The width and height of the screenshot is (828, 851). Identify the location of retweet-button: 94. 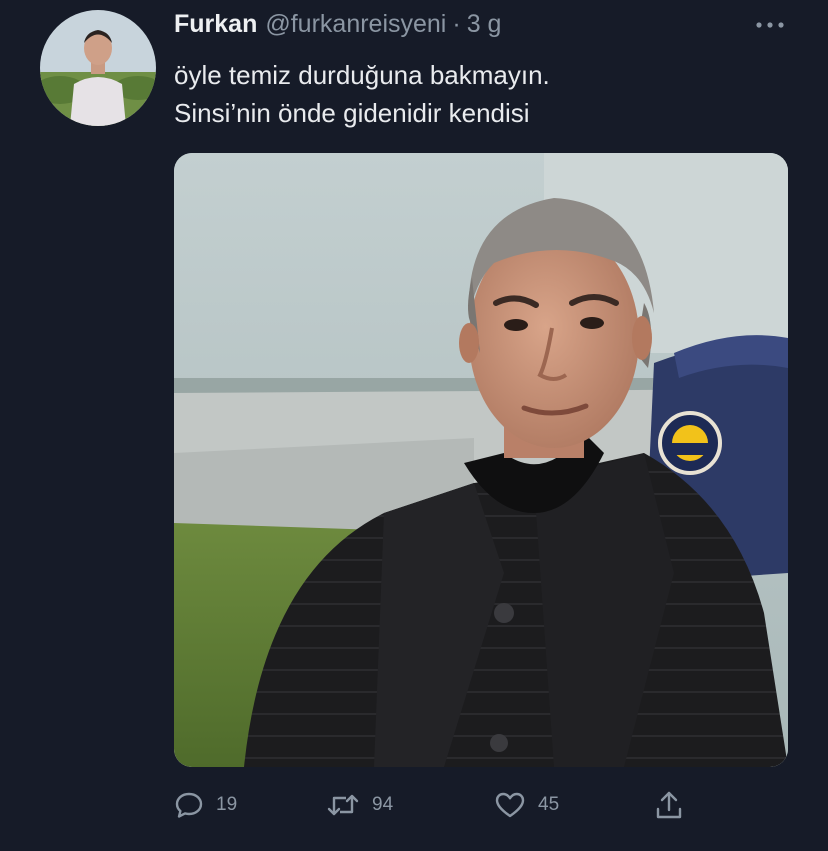
(359, 805).